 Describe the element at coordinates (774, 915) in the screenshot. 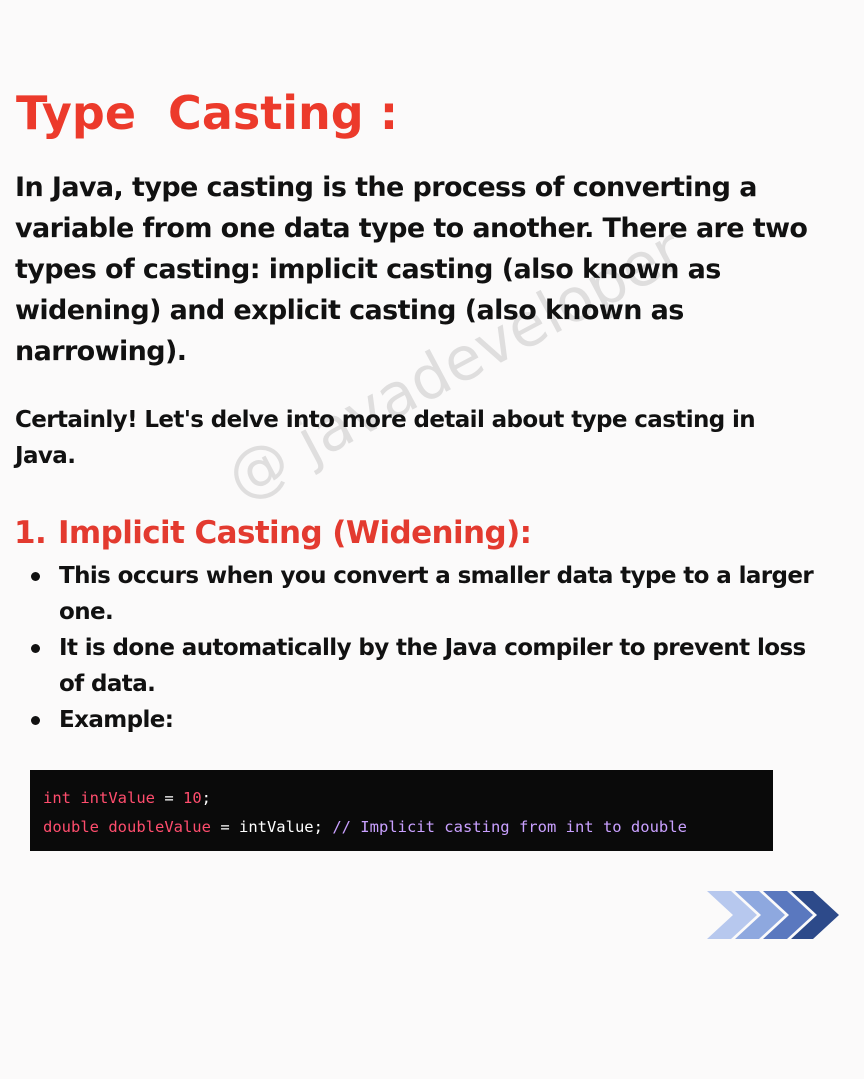

I see `triple-chevron-right-icon` at that location.